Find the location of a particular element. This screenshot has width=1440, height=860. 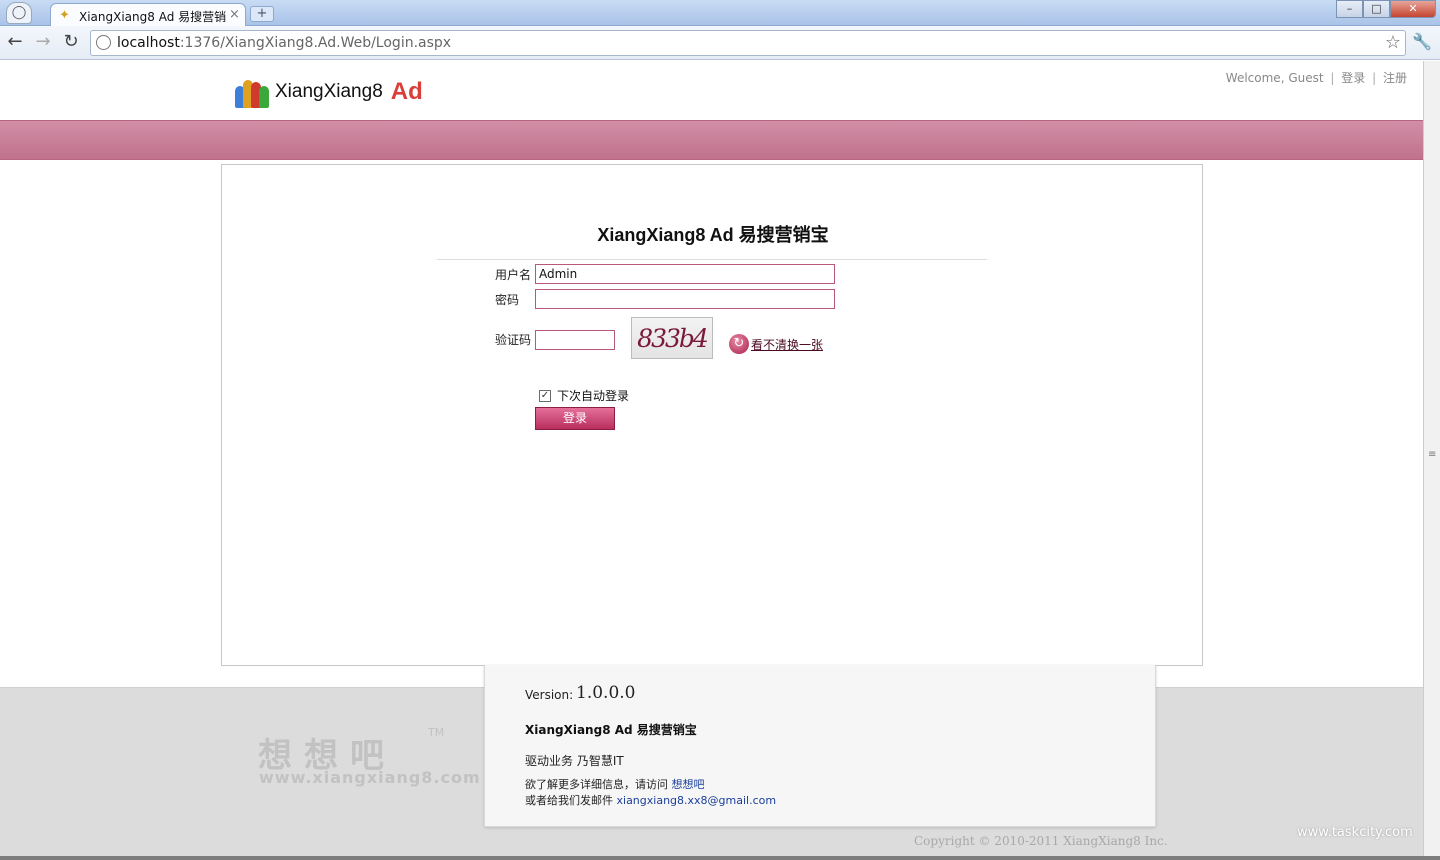

email-link: xiangxiang8.xx8@gmail.com is located at coordinates (697, 800).